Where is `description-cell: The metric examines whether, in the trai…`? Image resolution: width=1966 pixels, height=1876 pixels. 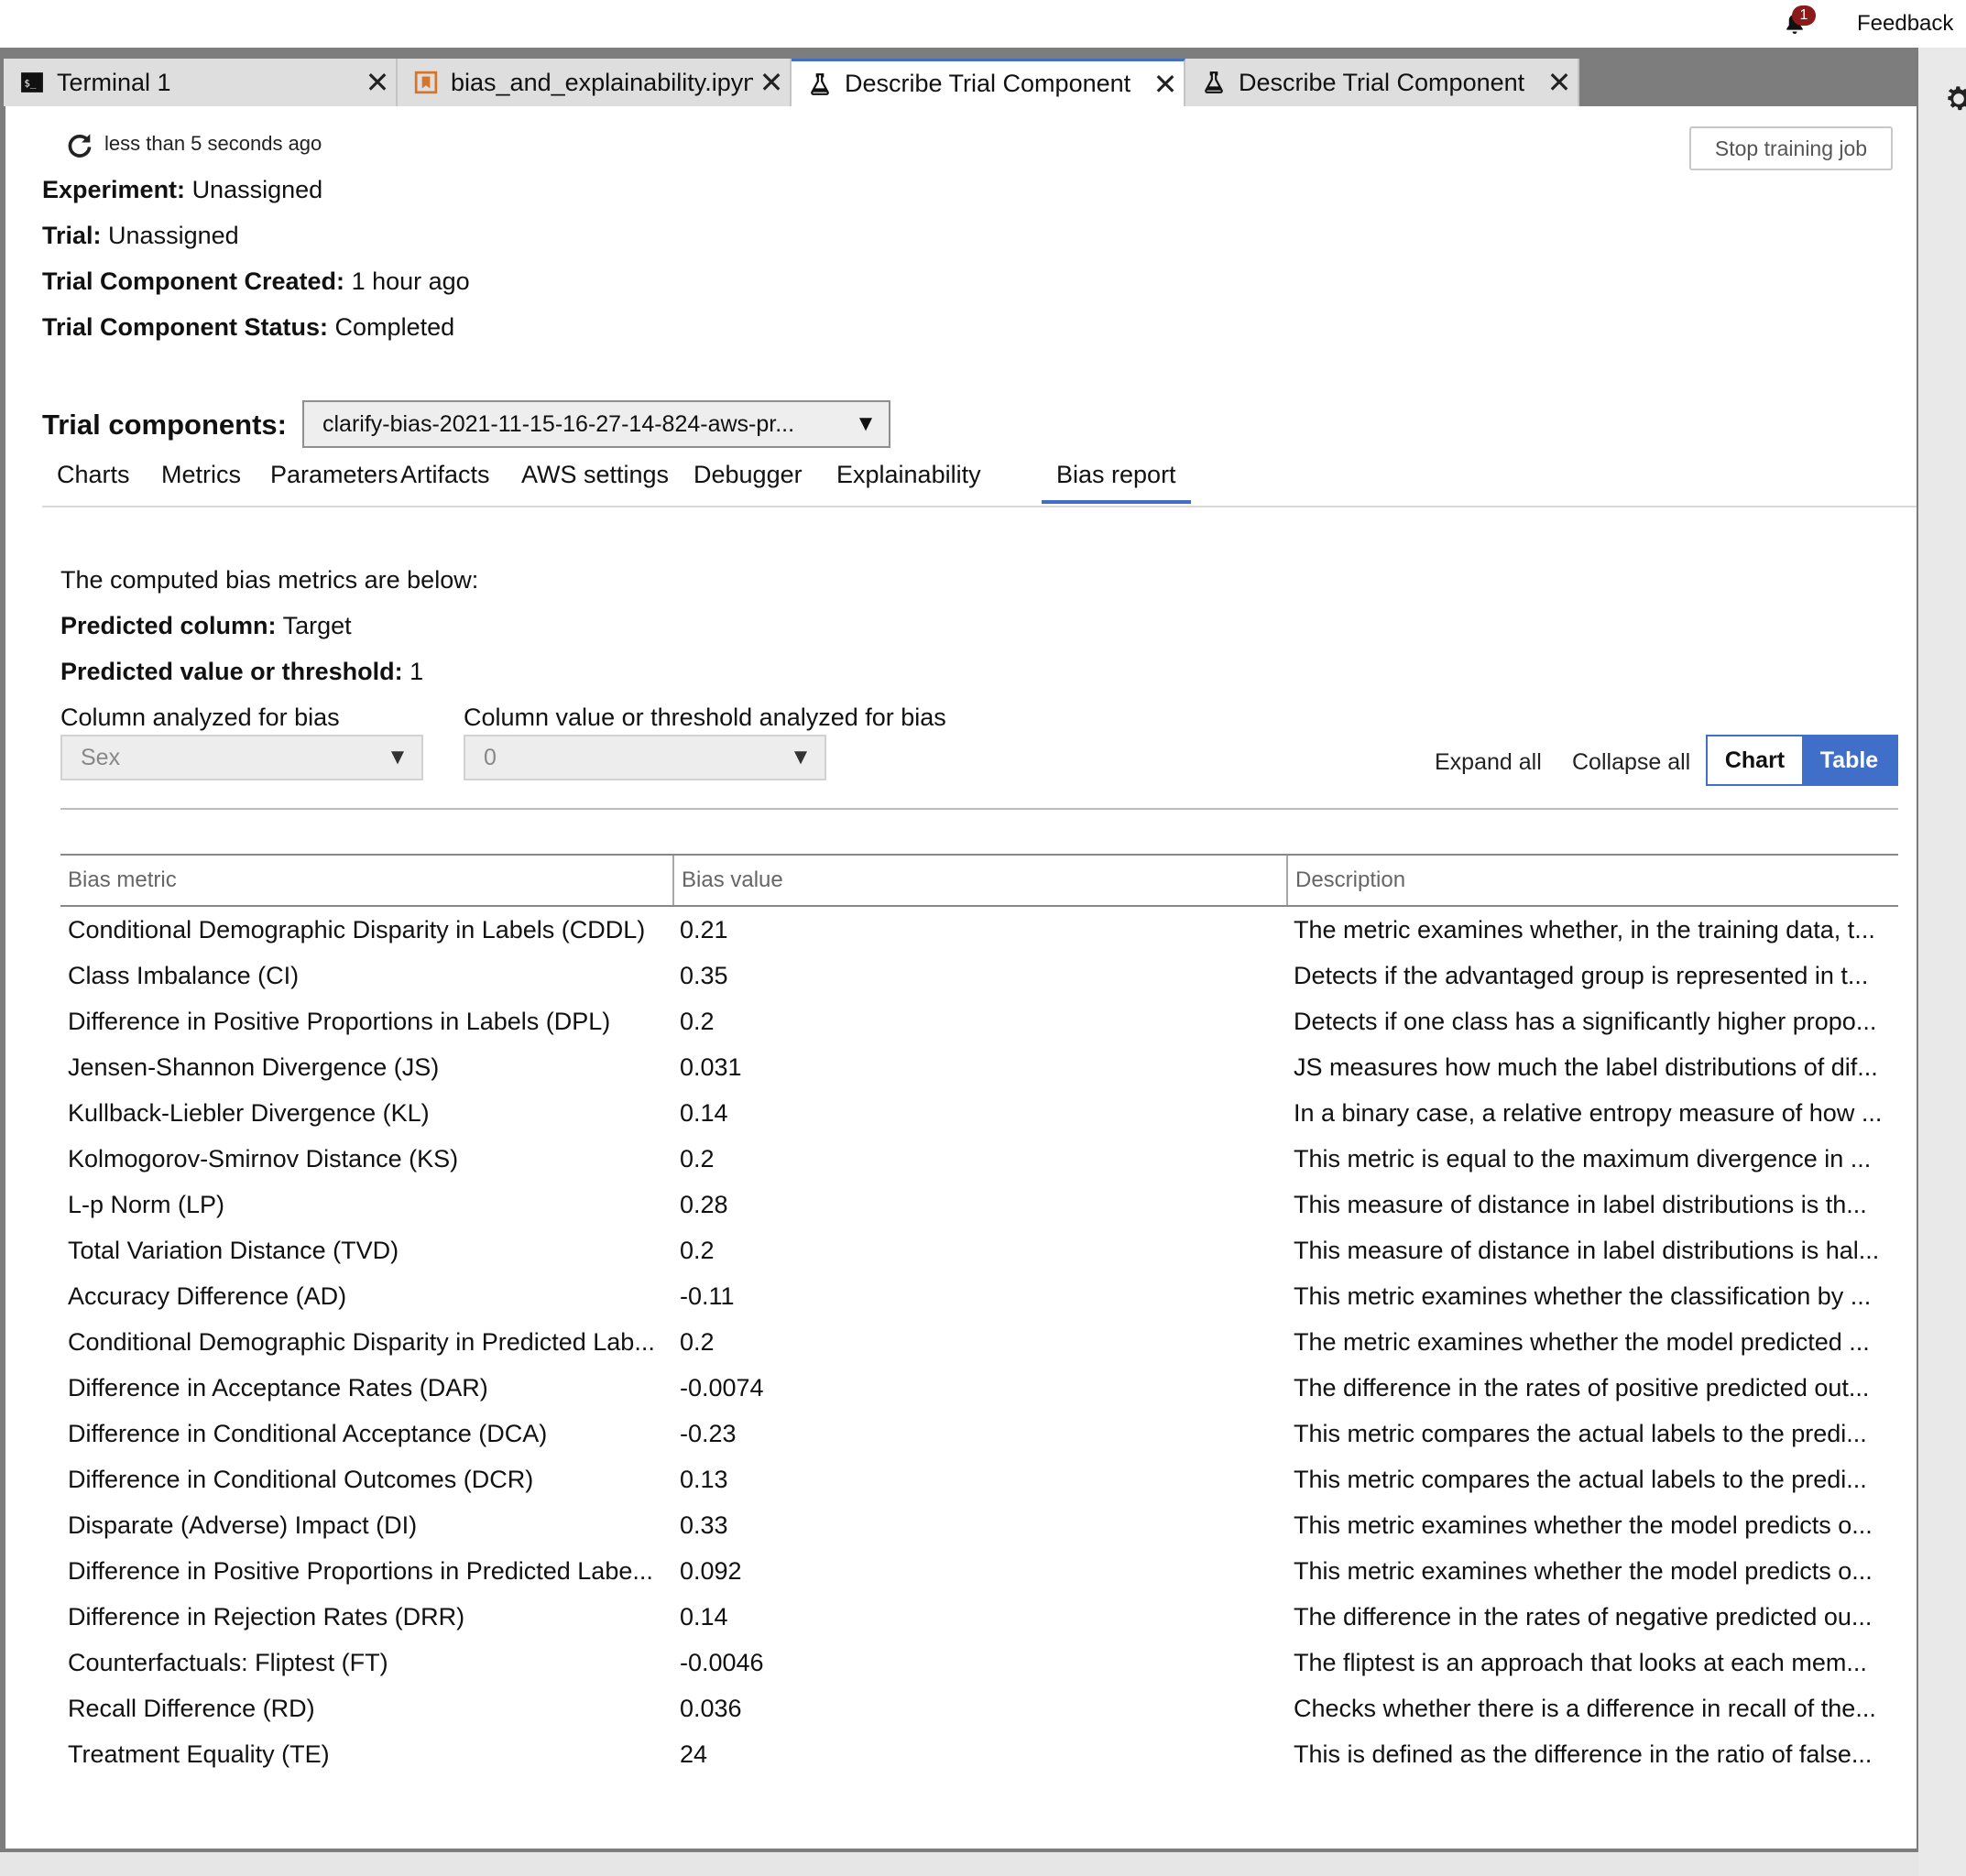
description-cell: The metric examines whether, in the trai… is located at coordinates (1584, 929).